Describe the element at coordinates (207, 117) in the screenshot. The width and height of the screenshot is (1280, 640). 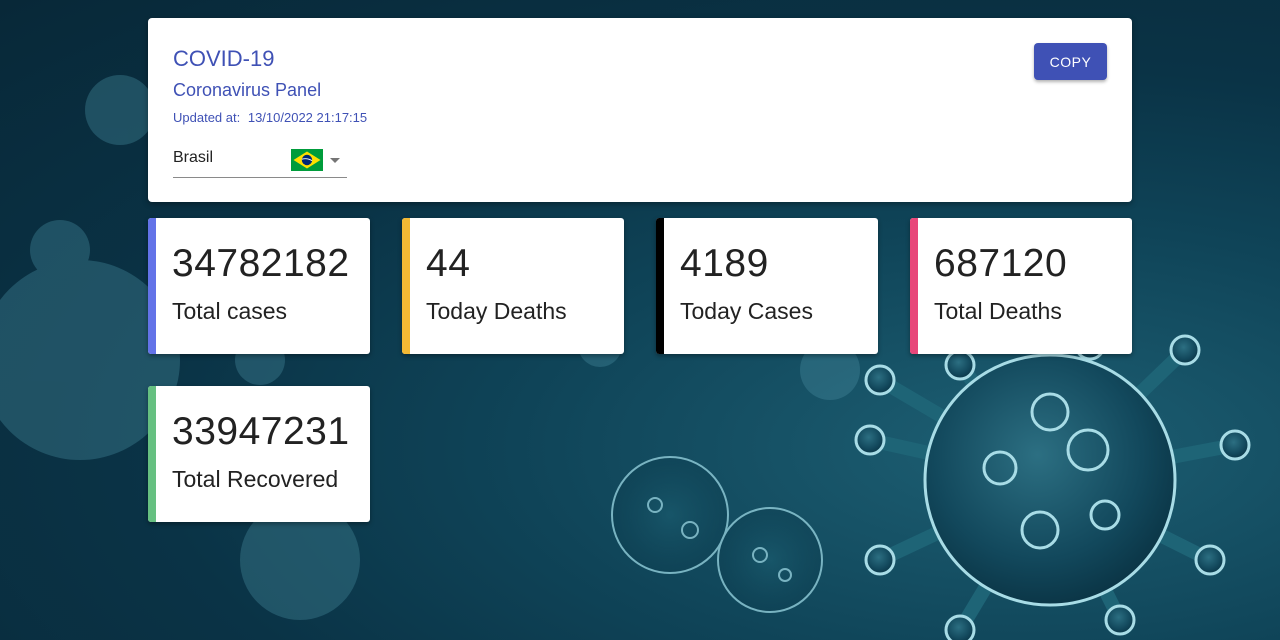
I see `updated-label: Updated at:` at that location.